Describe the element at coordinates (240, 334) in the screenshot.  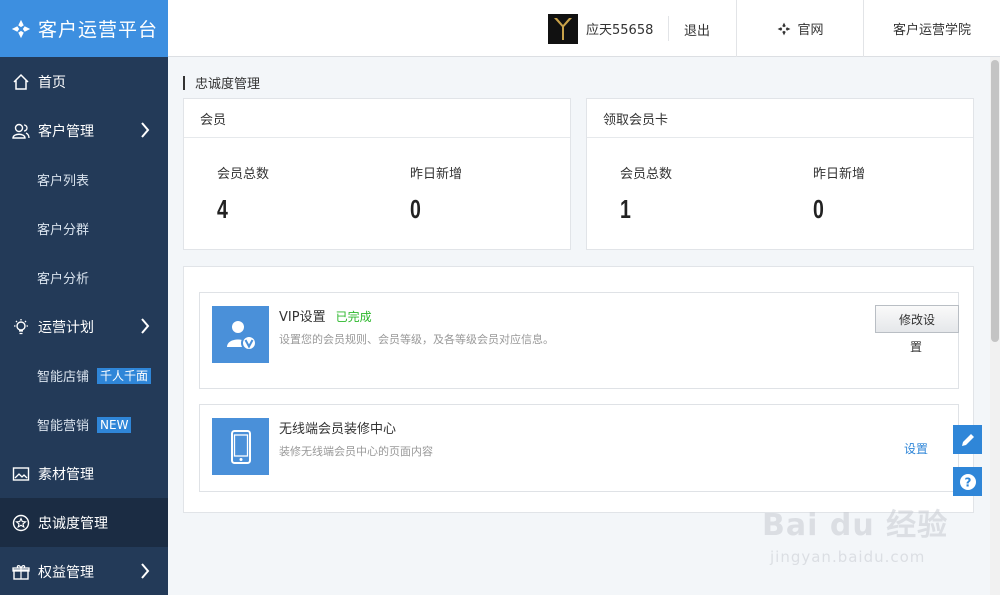
I see `vip-user-icon` at that location.